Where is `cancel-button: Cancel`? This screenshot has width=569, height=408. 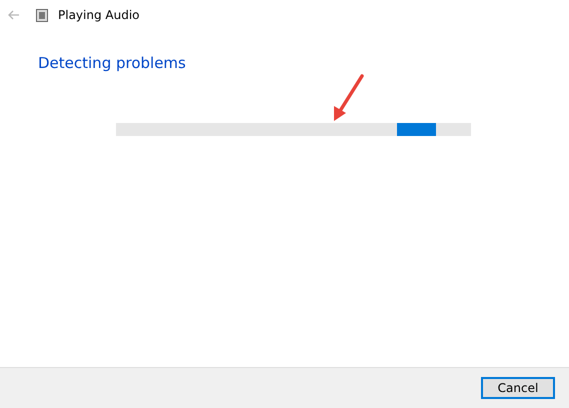 cancel-button: Cancel is located at coordinates (518, 388).